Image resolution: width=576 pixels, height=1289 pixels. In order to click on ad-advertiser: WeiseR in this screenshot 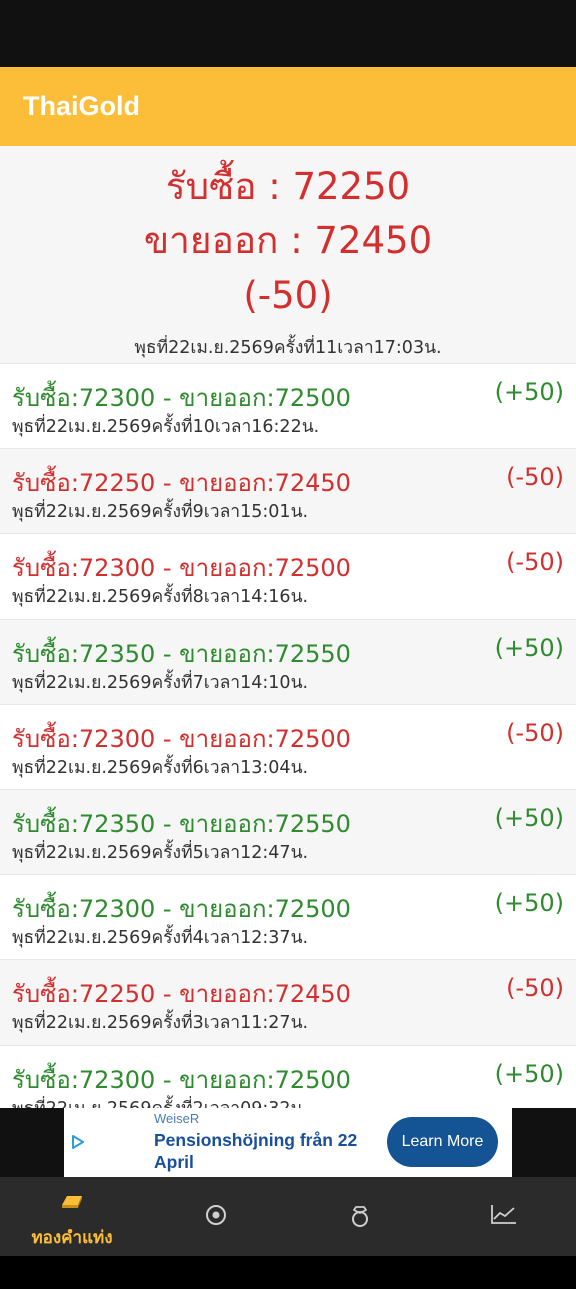, I will do `click(177, 1118)`.